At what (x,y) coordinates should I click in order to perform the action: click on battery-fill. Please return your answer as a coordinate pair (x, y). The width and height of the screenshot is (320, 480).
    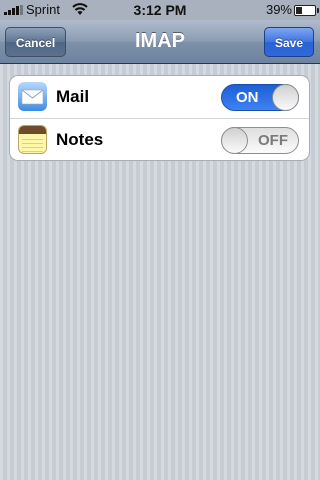
    Looking at the image, I should click on (299, 10).